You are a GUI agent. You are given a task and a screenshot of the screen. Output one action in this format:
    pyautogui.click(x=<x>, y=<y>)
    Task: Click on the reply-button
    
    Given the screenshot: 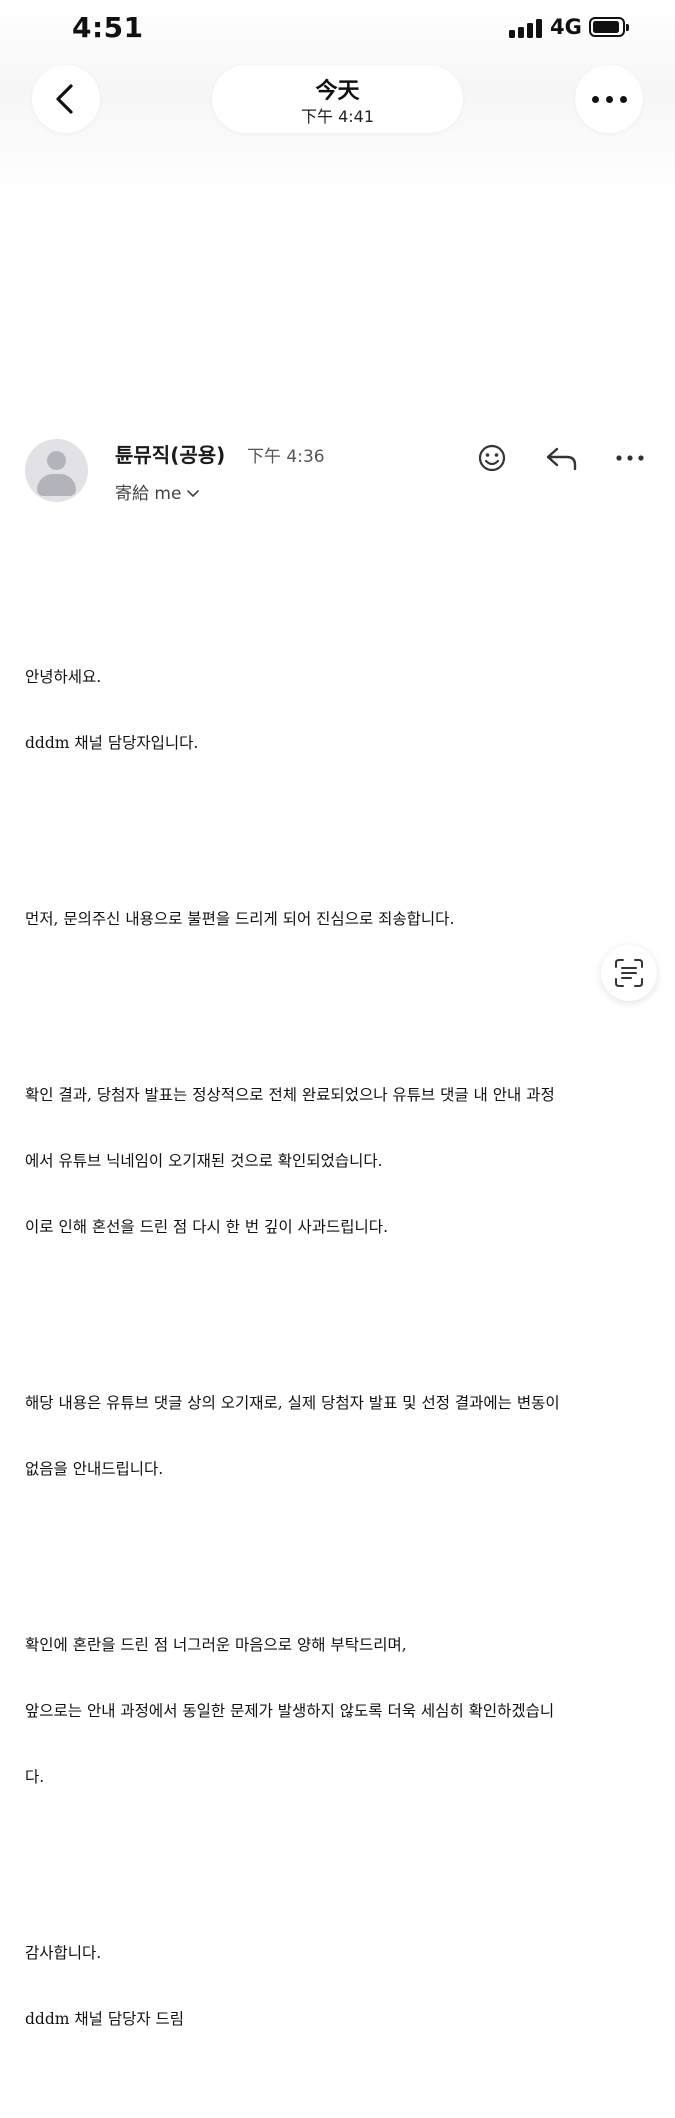 What is the action you would take?
    pyautogui.click(x=561, y=458)
    